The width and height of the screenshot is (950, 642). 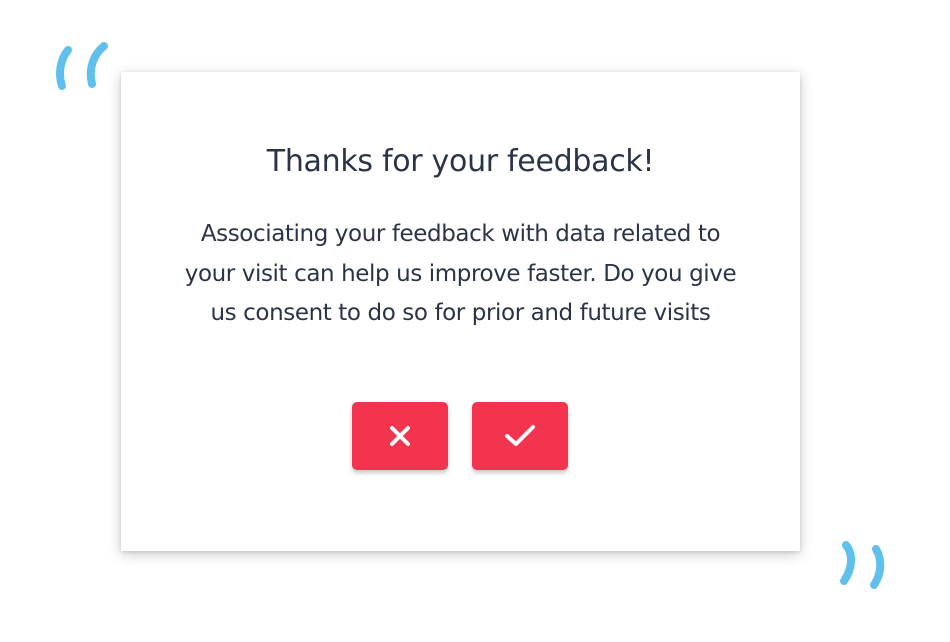 I want to click on accept-button, so click(x=520, y=436).